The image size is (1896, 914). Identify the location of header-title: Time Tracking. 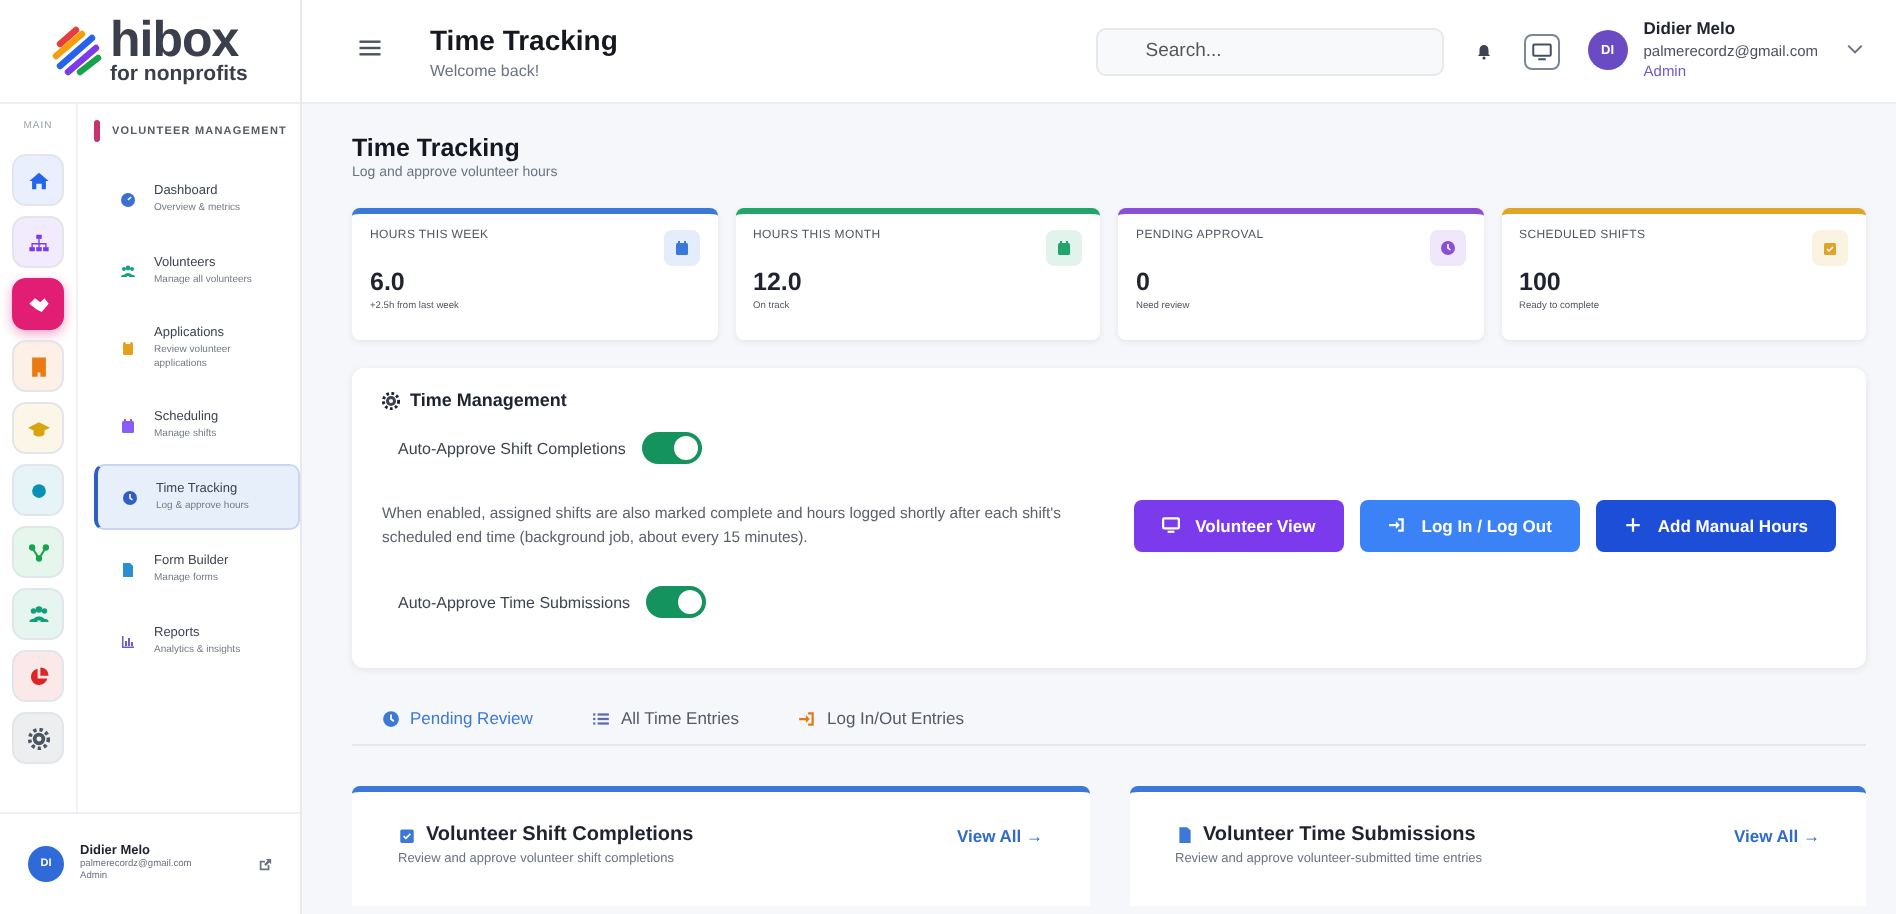
(525, 39).